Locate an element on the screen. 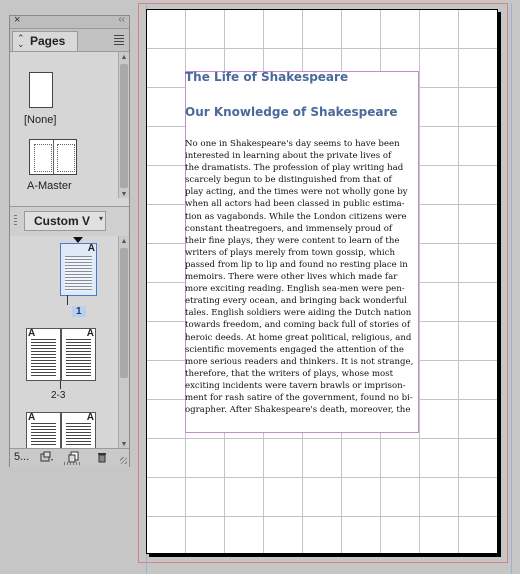 Image resolution: width=520 pixels, height=574 pixels. tab-expand-icon: ⌃ ⌄ is located at coordinates (21, 41).